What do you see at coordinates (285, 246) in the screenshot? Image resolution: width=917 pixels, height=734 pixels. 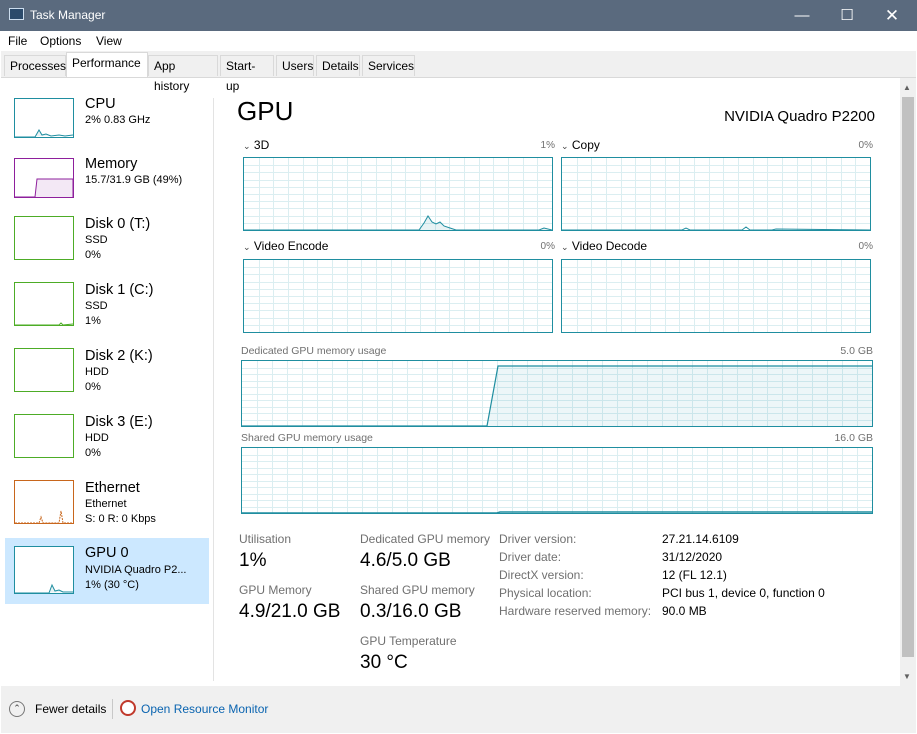 I see `engine-video-encode-dropdown: ⌄ Video Encode` at bounding box center [285, 246].